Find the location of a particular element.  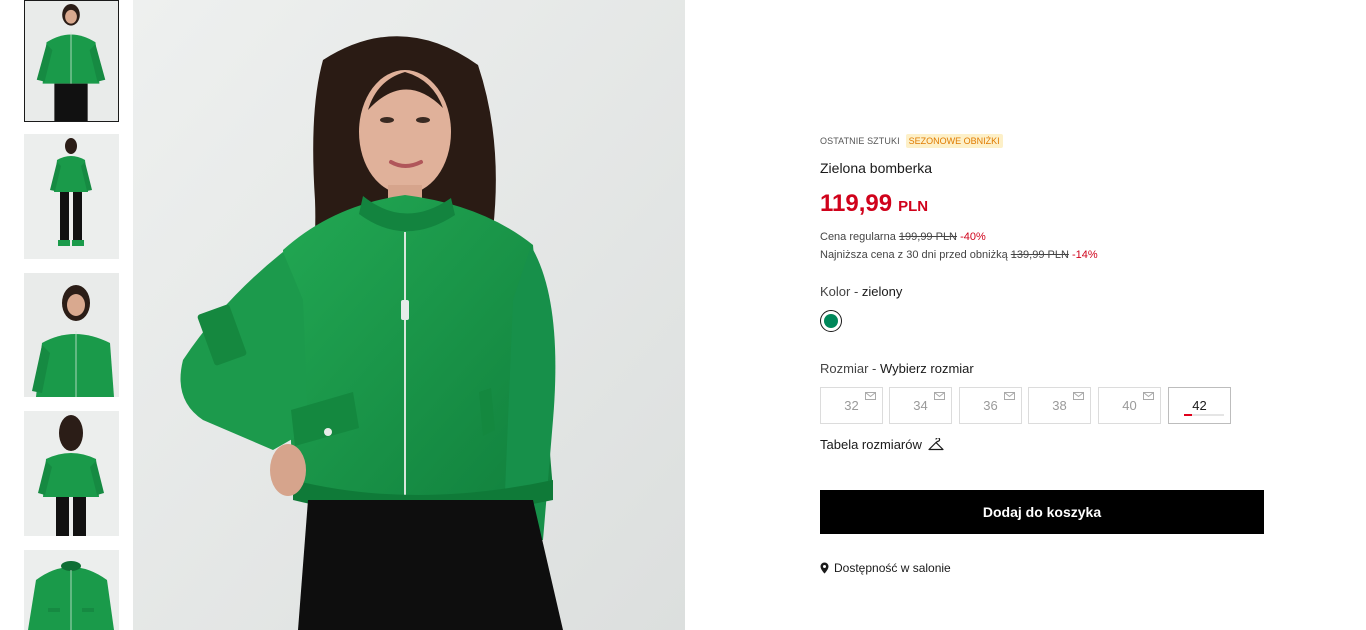

size-option-label: 40 is located at coordinates (1129, 405).